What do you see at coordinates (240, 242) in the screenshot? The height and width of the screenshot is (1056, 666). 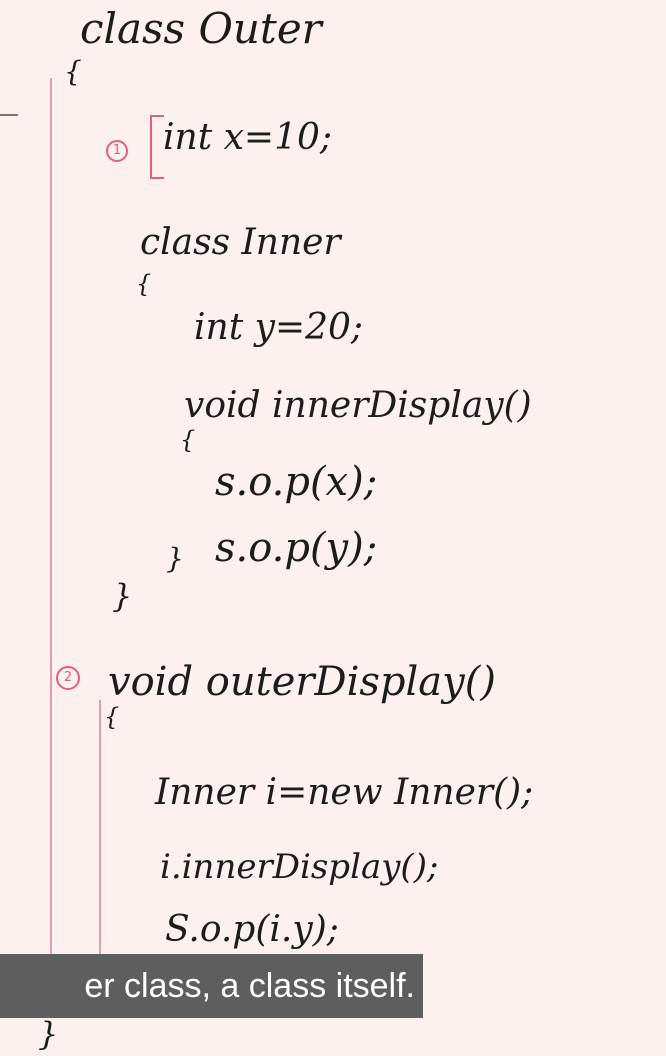 I see `code-line: class Inner` at bounding box center [240, 242].